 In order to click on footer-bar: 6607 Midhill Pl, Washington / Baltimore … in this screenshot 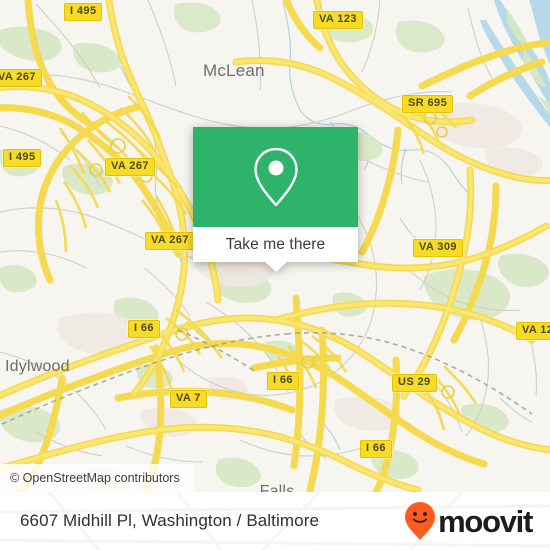, I will do `click(275, 521)`.